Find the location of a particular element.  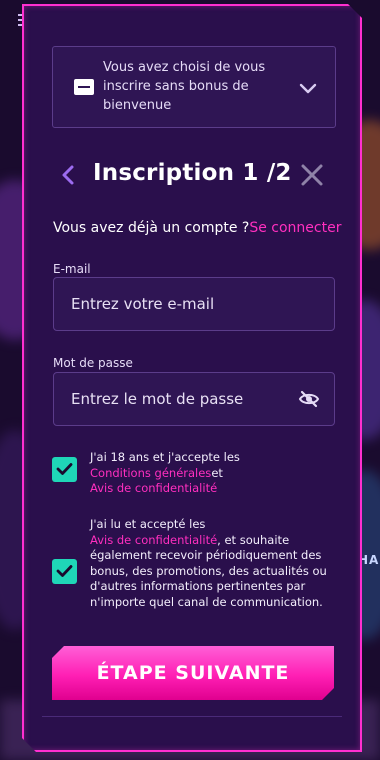

privacy-link: Avis de confidentialité is located at coordinates (153, 488).